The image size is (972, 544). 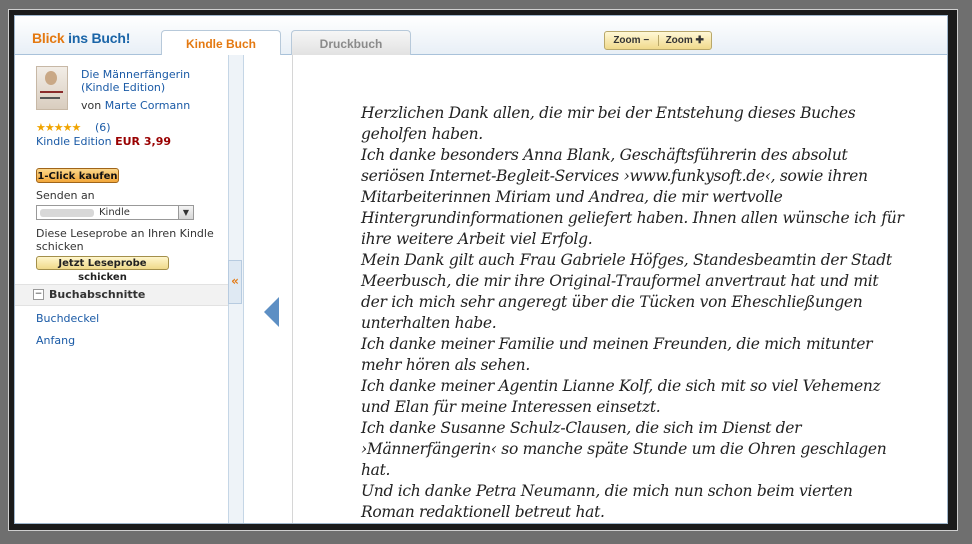 What do you see at coordinates (52, 88) in the screenshot?
I see `book-cover-thumbnail` at bounding box center [52, 88].